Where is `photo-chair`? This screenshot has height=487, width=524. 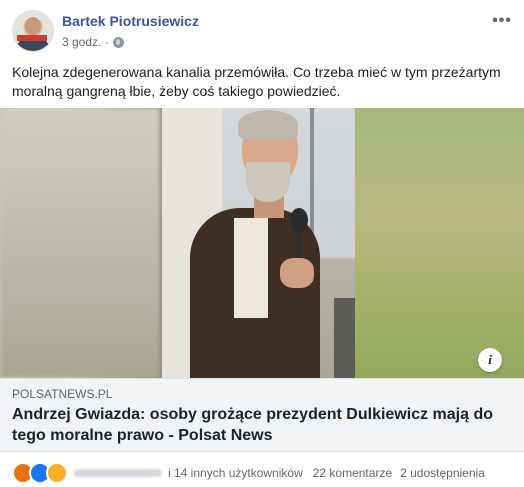 photo-chair is located at coordinates (344, 338).